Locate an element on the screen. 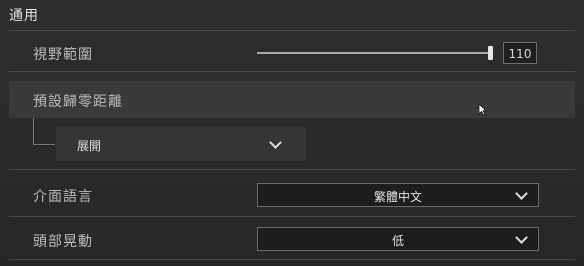  language-dropdown-value: 繁體中文 is located at coordinates (397, 197).